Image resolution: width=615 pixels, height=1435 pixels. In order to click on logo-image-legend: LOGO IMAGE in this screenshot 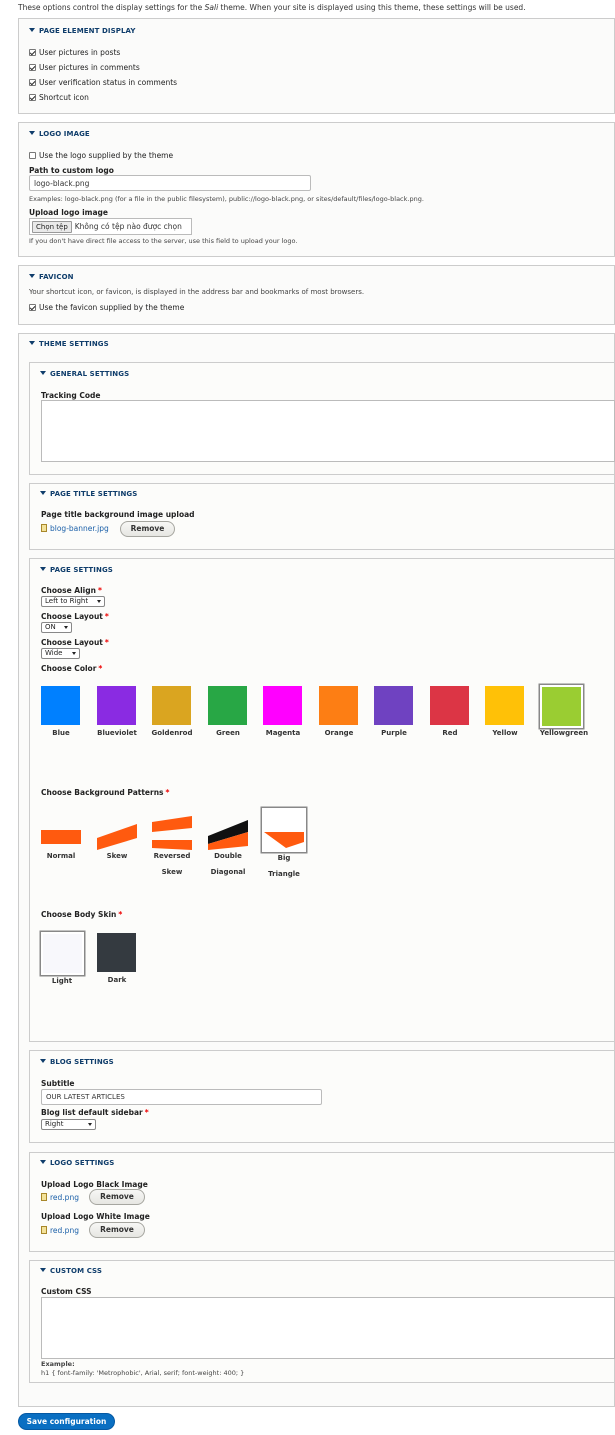, I will do `click(59, 134)`.